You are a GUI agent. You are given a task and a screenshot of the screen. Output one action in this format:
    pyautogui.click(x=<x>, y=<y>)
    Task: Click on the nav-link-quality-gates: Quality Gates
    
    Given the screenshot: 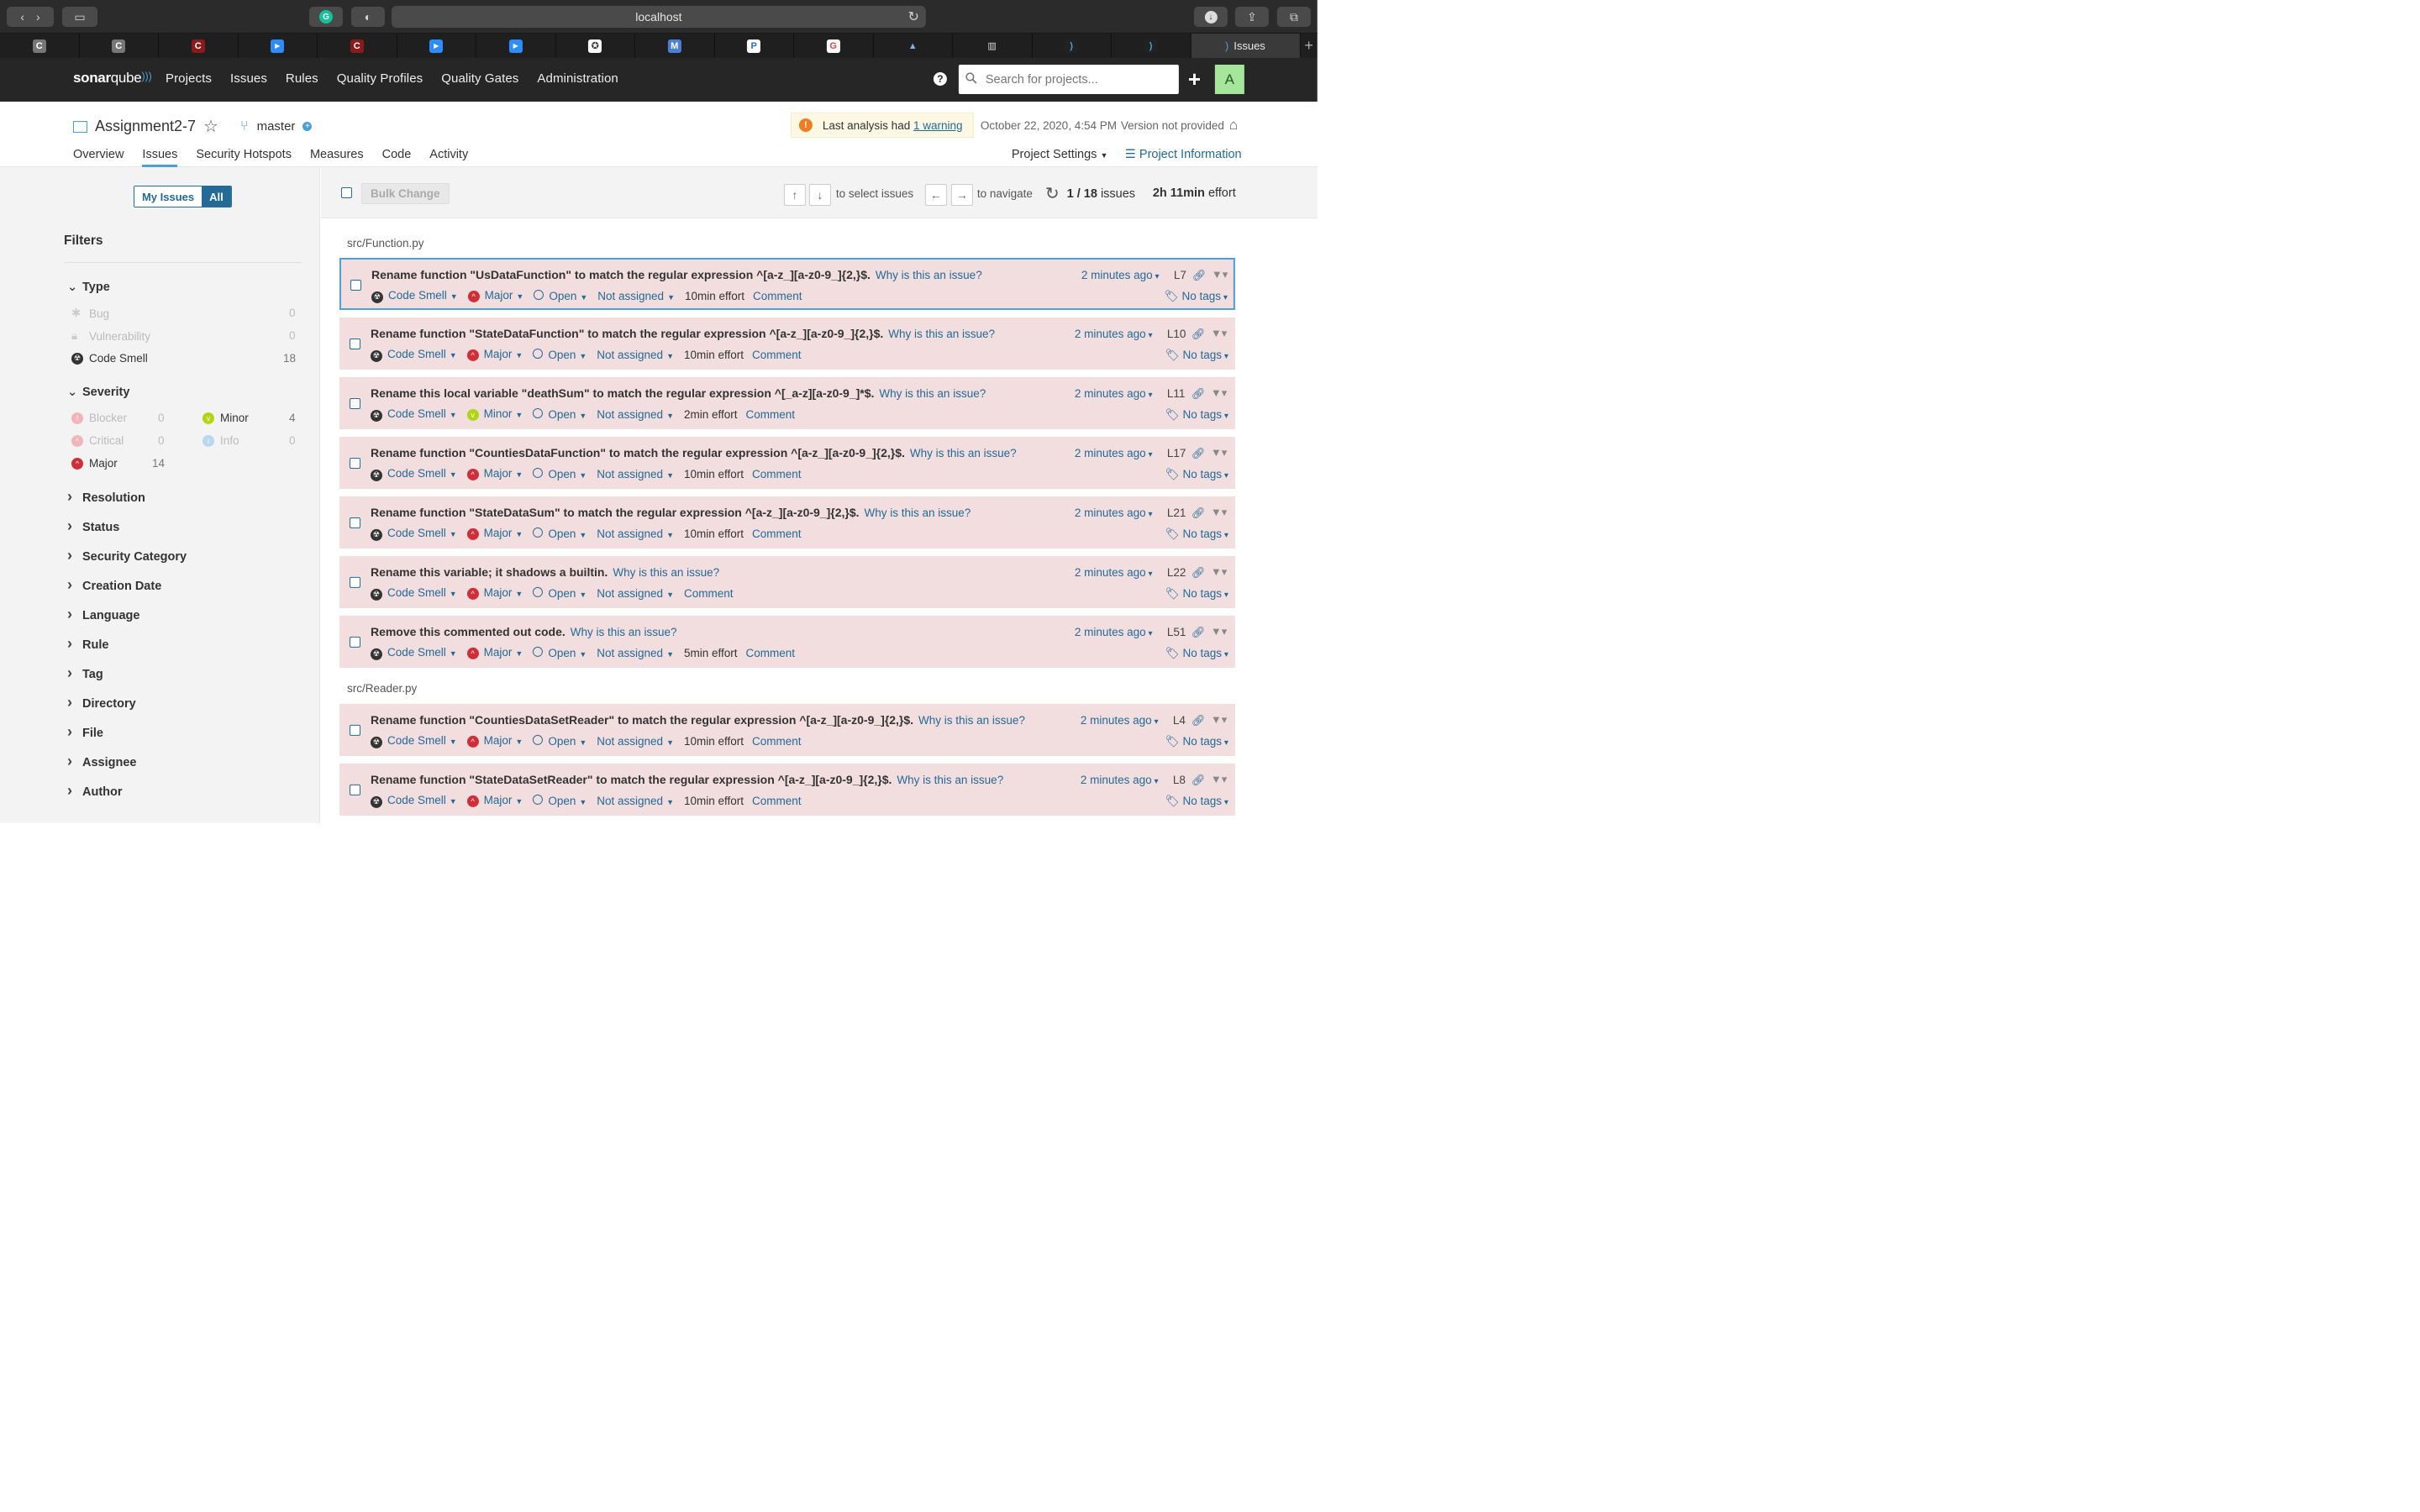 What is the action you would take?
    pyautogui.click(x=480, y=78)
    